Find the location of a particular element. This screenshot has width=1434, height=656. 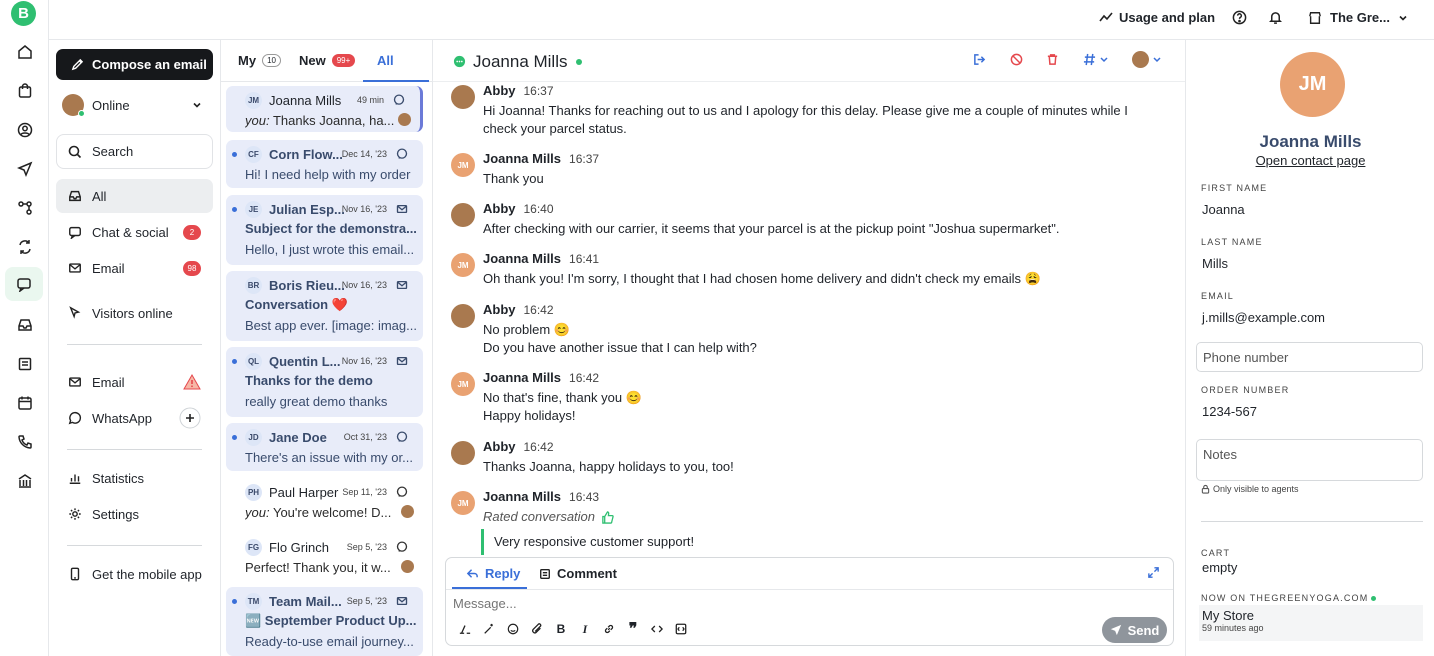

first-name-field: Joanna is located at coordinates (1223, 209).